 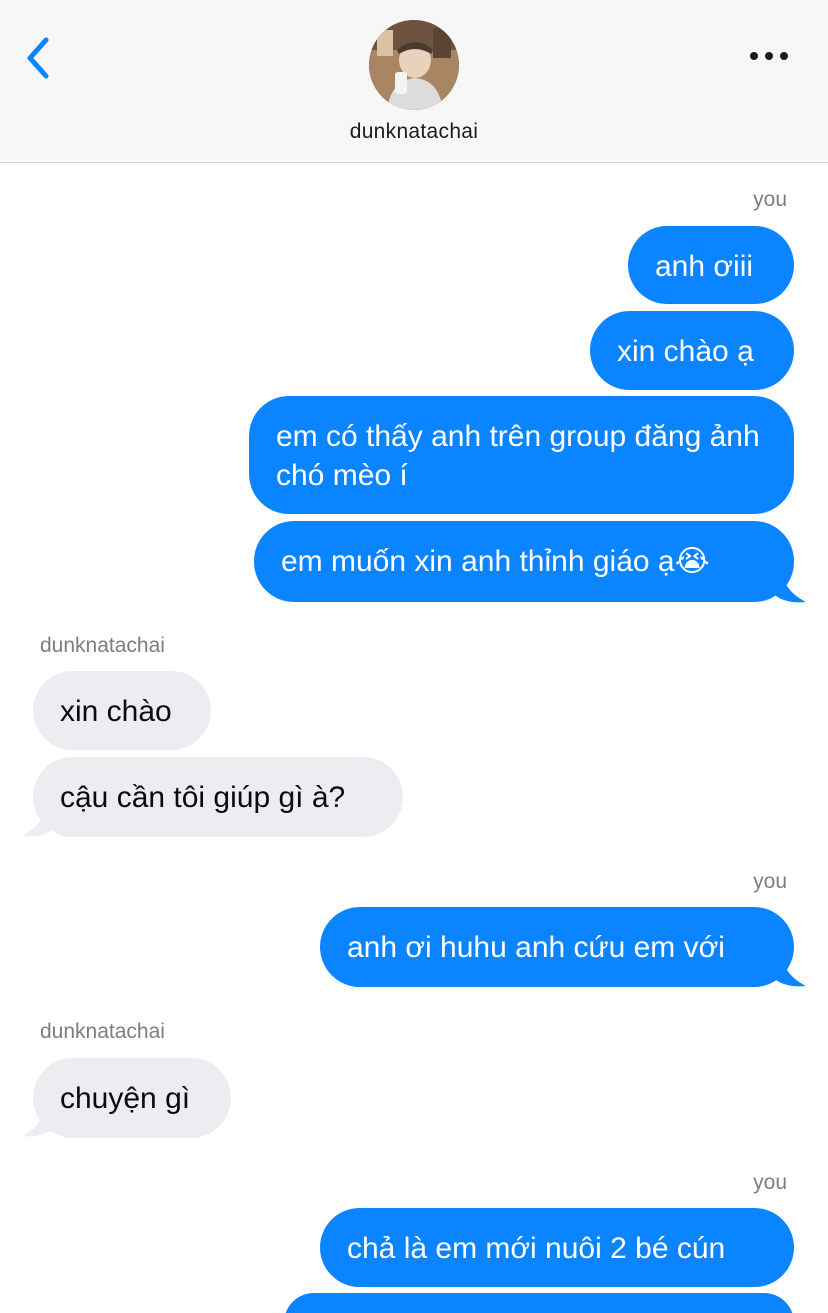 I want to click on outgoing-message: xin chào ạ, so click(x=692, y=350).